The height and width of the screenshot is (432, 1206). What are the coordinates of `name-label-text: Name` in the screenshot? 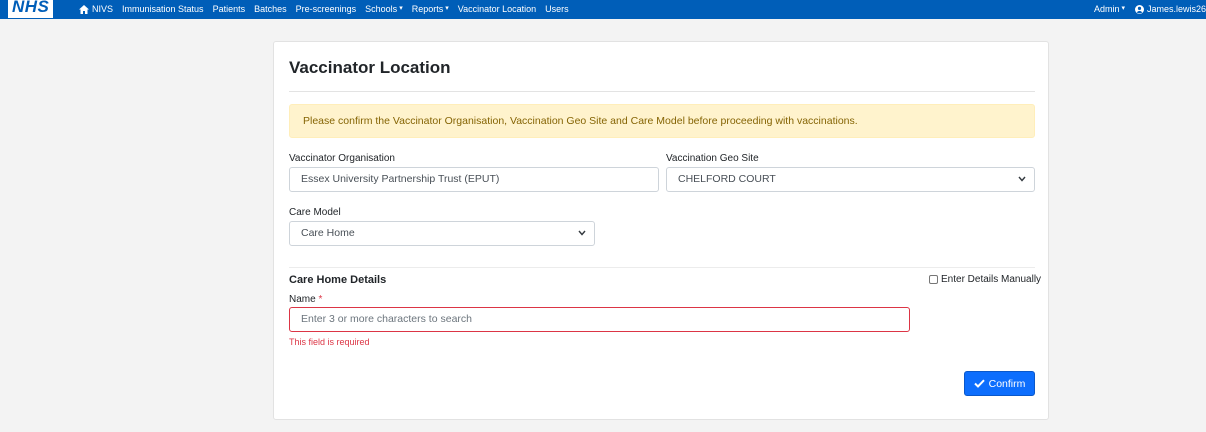 It's located at (302, 299).